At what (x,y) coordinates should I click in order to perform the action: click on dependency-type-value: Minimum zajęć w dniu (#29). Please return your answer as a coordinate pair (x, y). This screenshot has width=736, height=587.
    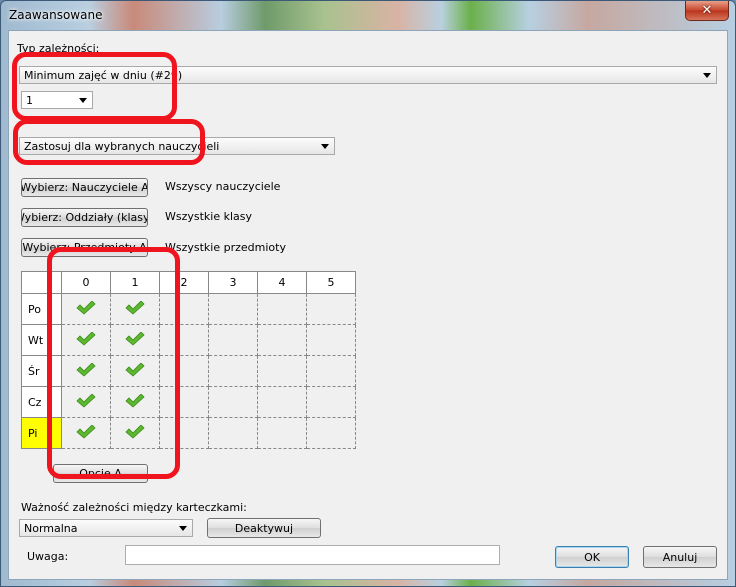
    Looking at the image, I should click on (103, 75).